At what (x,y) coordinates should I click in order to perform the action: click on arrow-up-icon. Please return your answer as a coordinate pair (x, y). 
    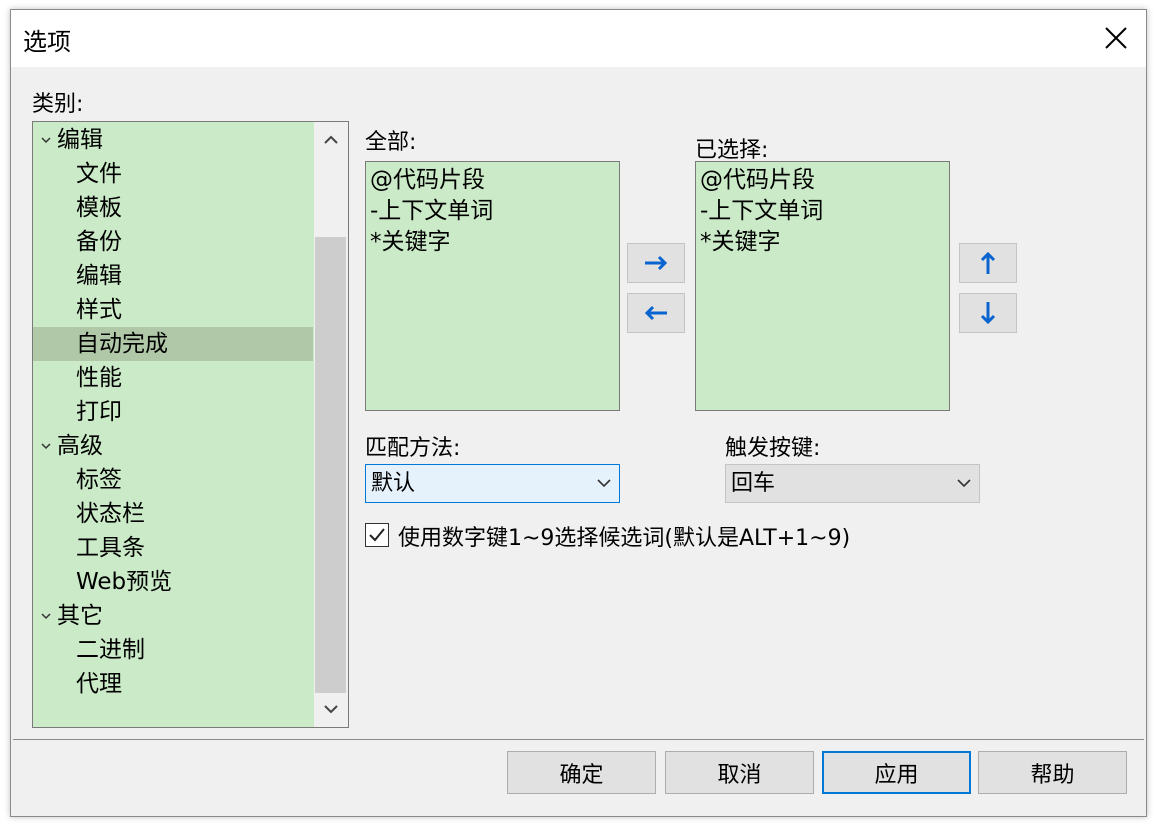
    Looking at the image, I should click on (988, 262).